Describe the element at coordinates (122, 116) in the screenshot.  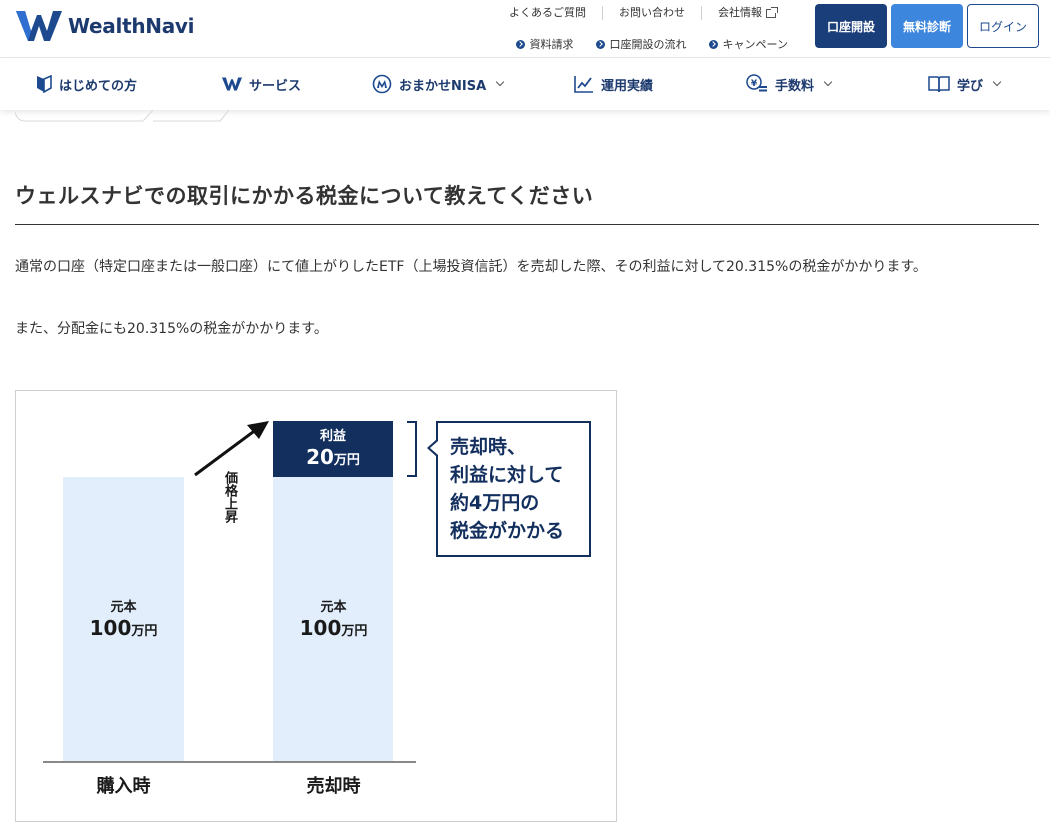
I see `breadcrumb` at that location.